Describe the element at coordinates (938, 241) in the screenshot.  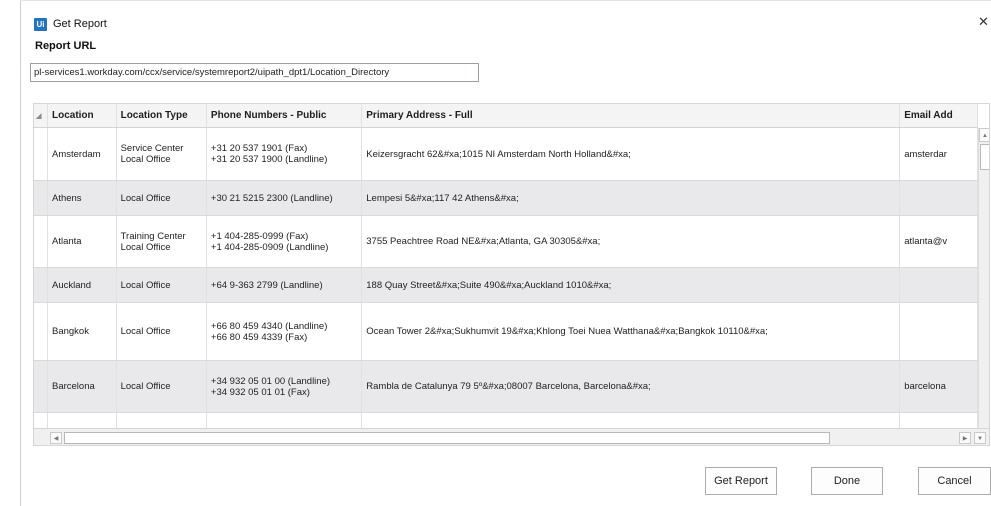
I see `cell-email: atlanta@v` at that location.